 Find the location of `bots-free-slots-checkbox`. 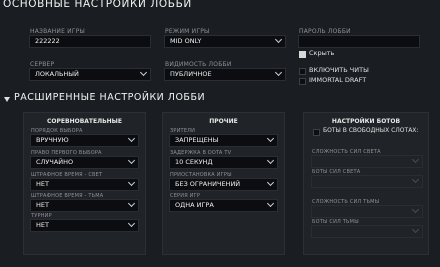

bots-free-slots-checkbox is located at coordinates (316, 132).